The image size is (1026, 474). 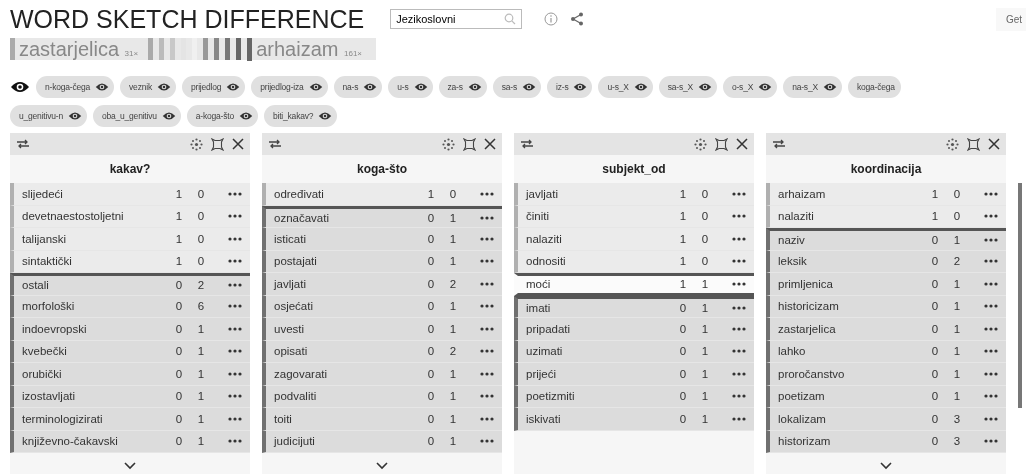 I want to click on relation-chip: biti_kakav?, so click(x=300, y=116).